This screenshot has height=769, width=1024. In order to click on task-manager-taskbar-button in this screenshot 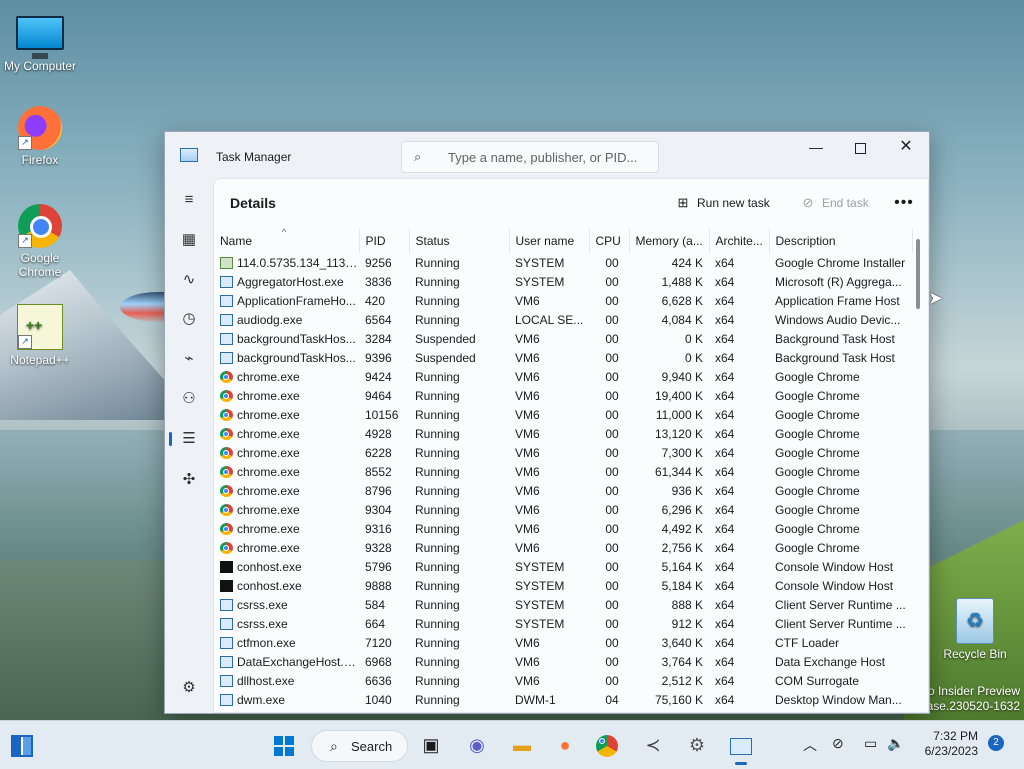, I will do `click(741, 747)`.